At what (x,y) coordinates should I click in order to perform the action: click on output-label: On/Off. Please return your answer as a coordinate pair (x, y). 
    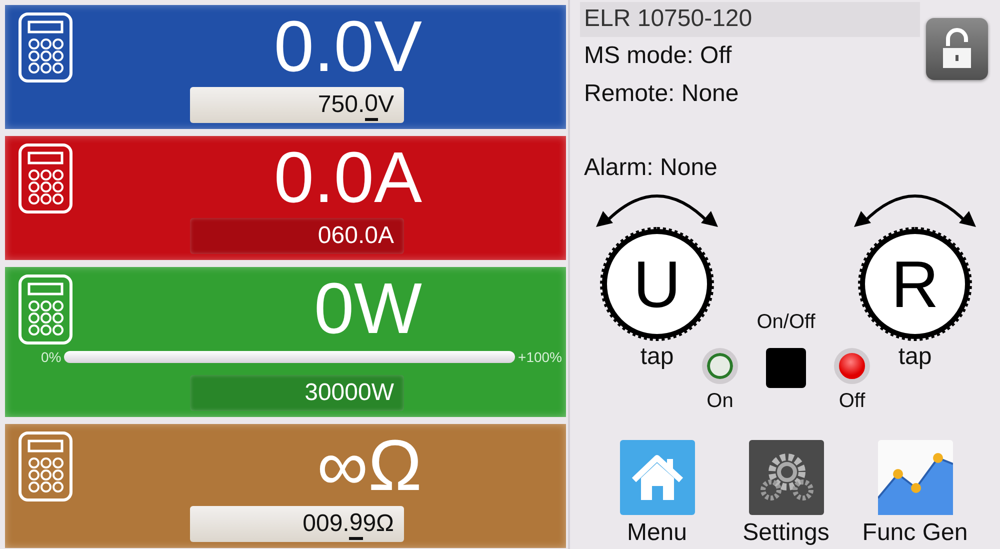
    Looking at the image, I should click on (786, 322).